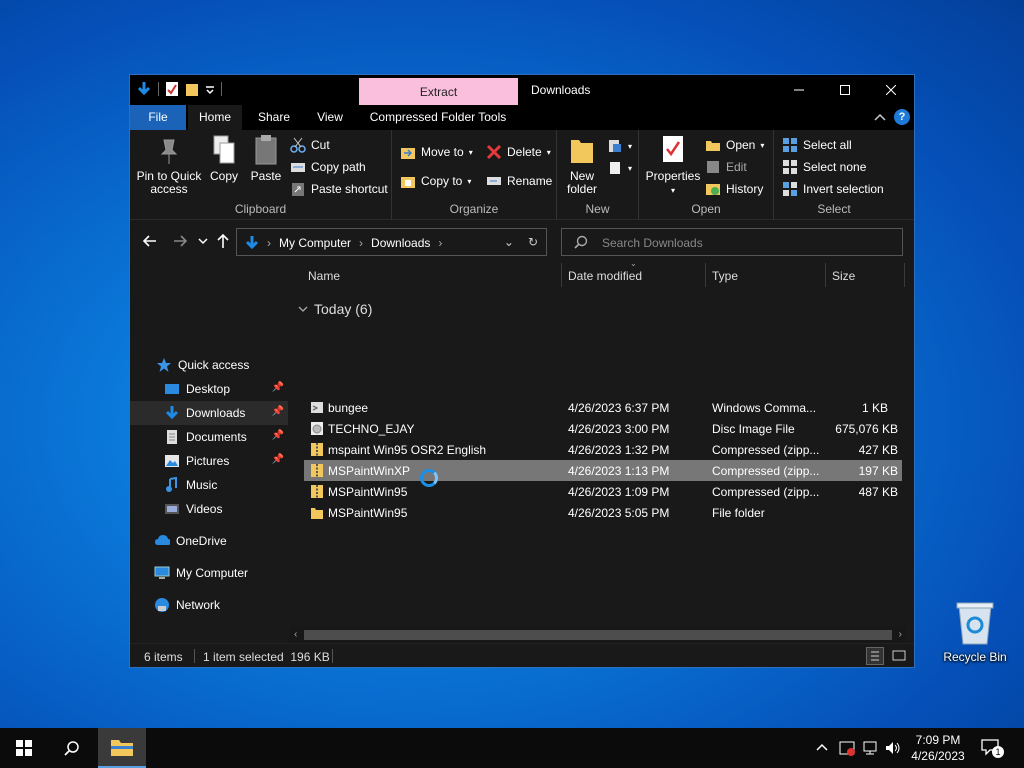 The image size is (1024, 768). What do you see at coordinates (317, 491) in the screenshot?
I see `zip-folder-icon` at bounding box center [317, 491].